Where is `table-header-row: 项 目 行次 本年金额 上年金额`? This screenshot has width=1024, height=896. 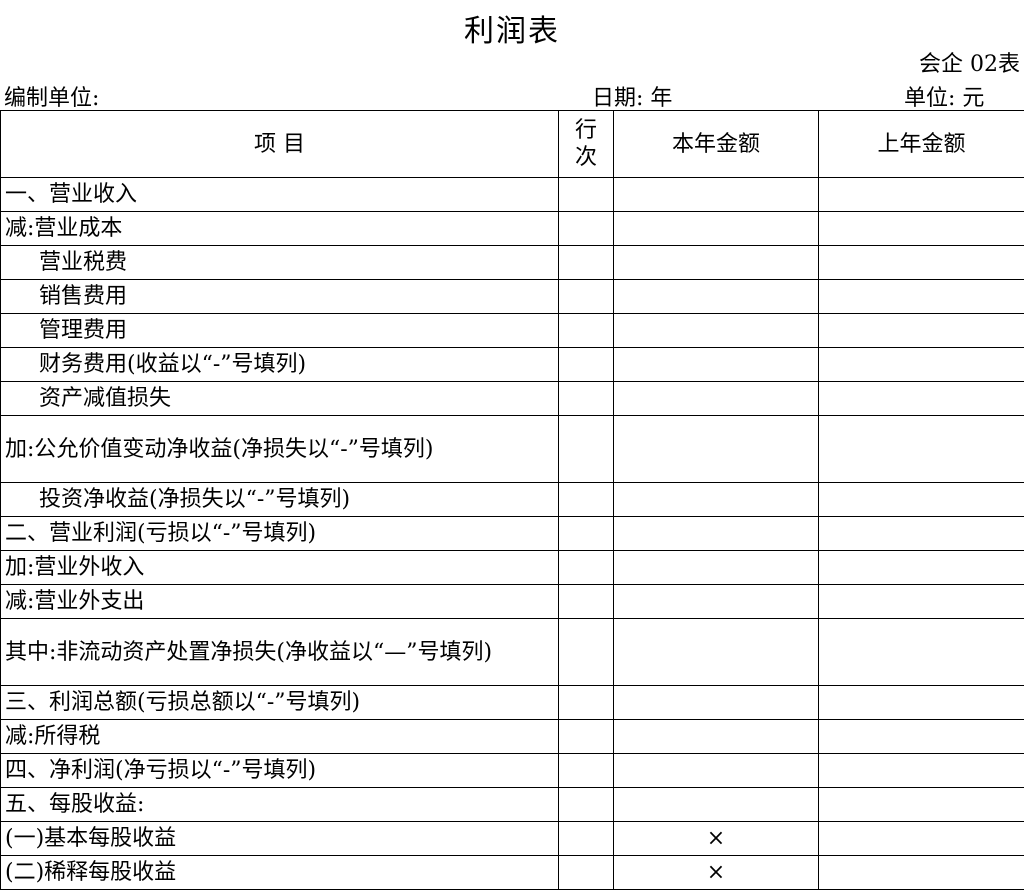
table-header-row: 项 目 行次 本年金额 上年金额 is located at coordinates (512, 144).